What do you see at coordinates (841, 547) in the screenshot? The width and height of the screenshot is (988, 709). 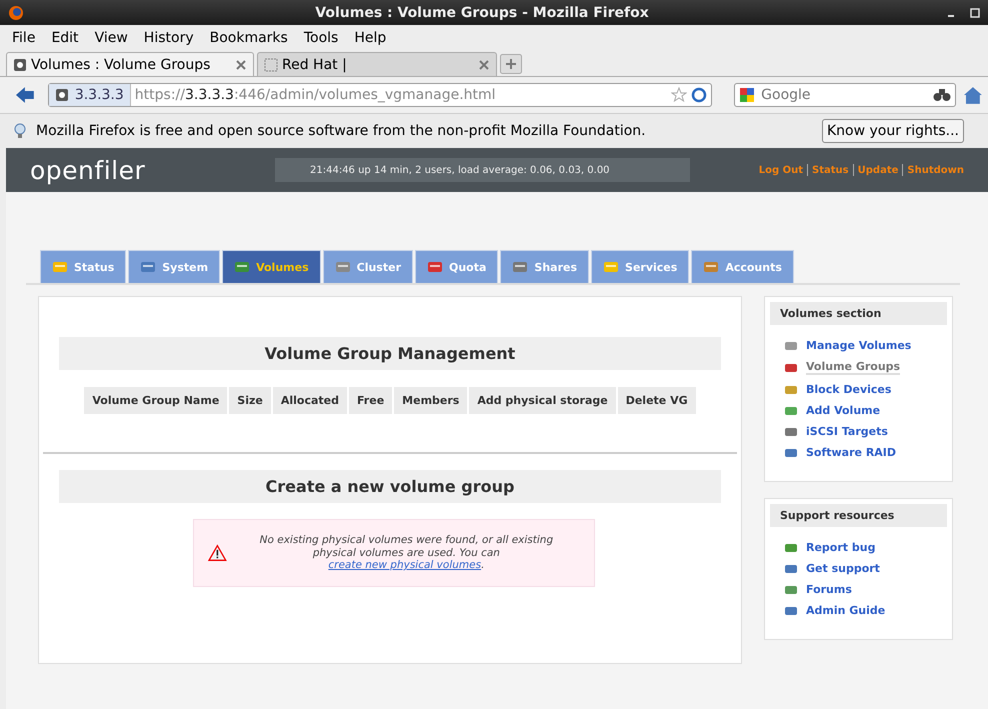 I see `sidebar-link: Report bug` at bounding box center [841, 547].